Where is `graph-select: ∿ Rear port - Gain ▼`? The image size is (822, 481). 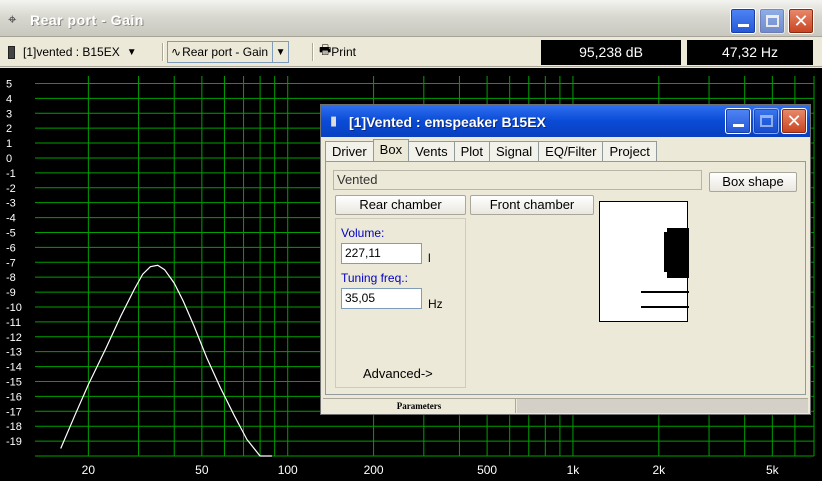 graph-select: ∿ Rear port - Gain ▼ is located at coordinates (228, 52).